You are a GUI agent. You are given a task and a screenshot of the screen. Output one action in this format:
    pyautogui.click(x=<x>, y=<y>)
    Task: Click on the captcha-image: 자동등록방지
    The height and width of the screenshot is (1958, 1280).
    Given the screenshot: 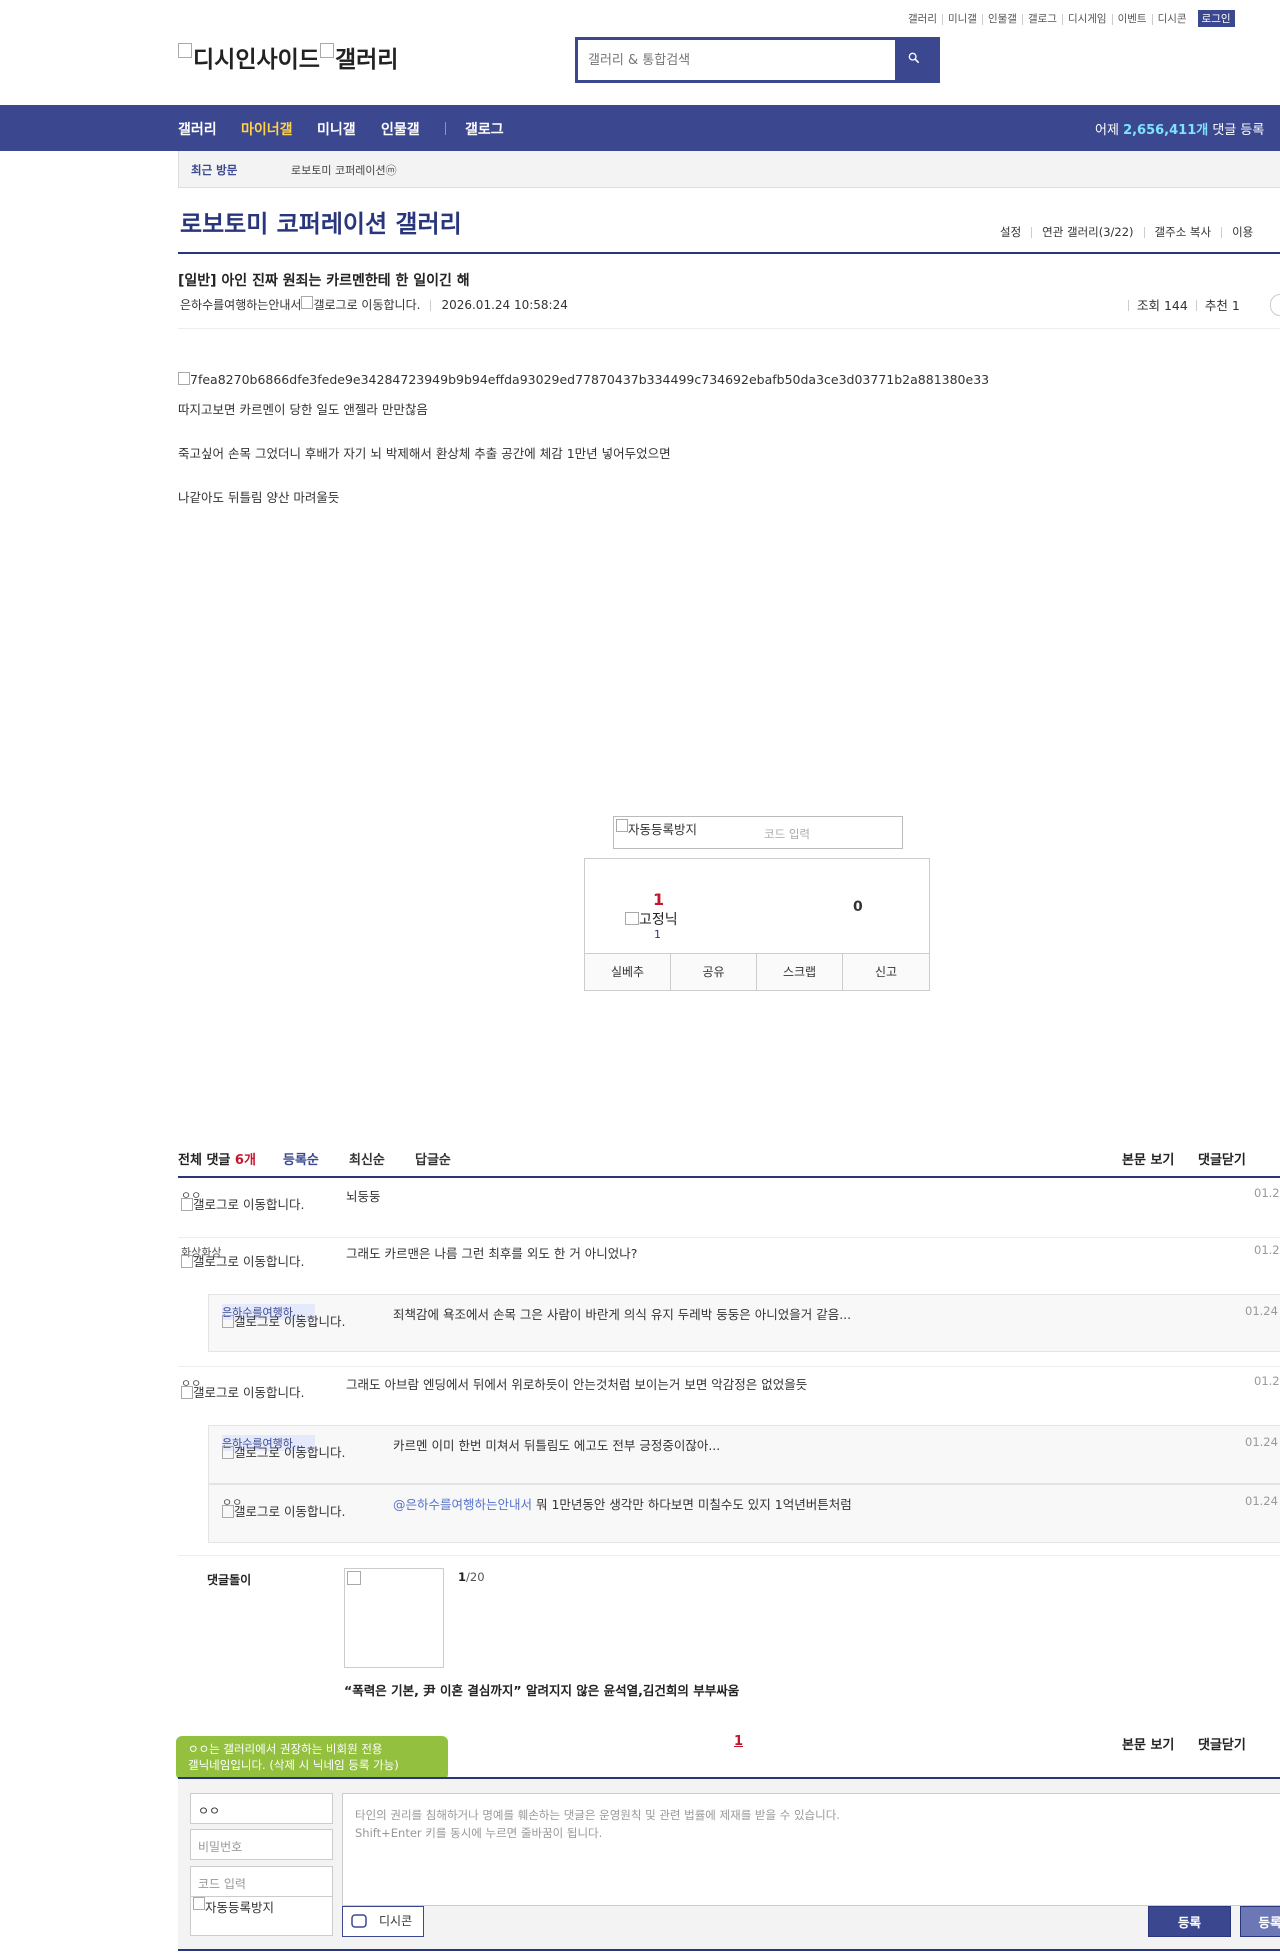 What is the action you would take?
    pyautogui.click(x=261, y=1916)
    